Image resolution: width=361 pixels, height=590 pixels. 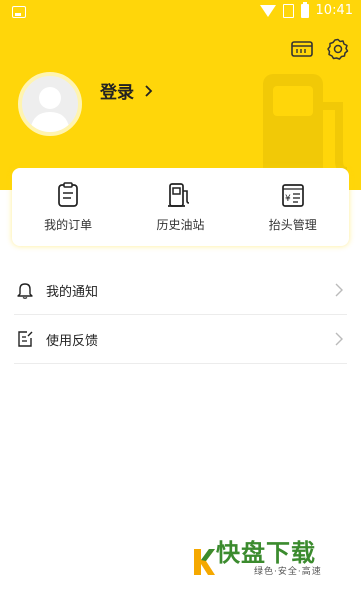 I want to click on quick-actions-card: 我的订单 历史油站 ¥ 抬头管理, so click(x=180, y=207).